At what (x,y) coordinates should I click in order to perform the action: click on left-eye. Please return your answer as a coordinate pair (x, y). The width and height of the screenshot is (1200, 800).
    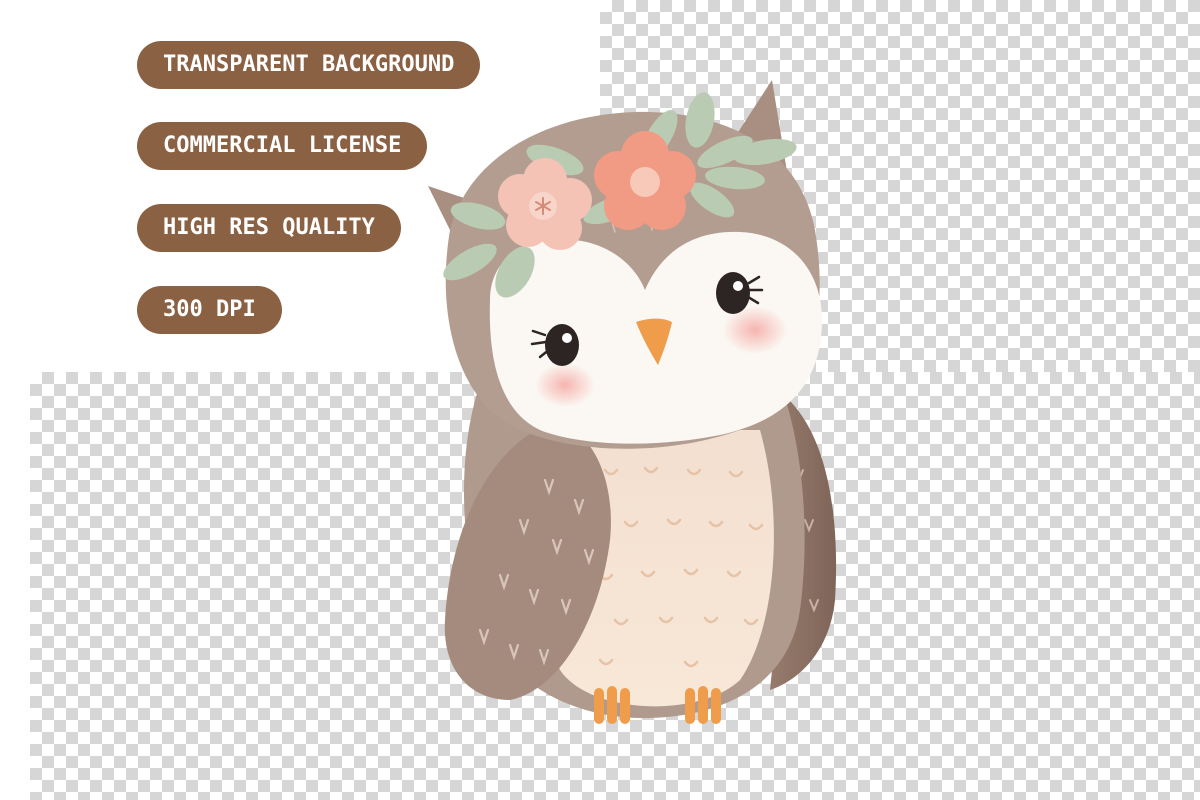
    Looking at the image, I should click on (562, 345).